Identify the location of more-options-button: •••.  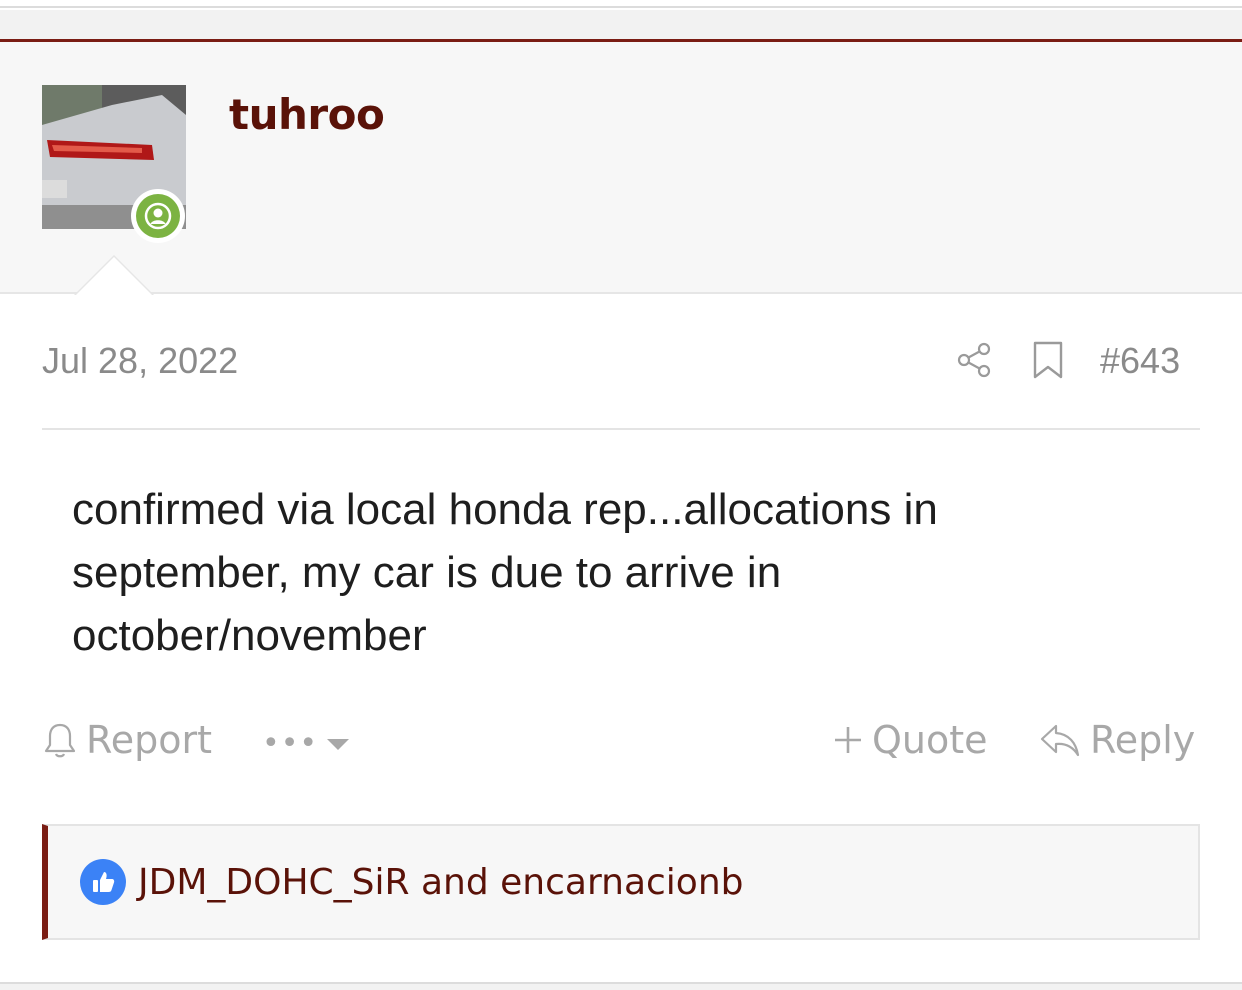
(311, 743).